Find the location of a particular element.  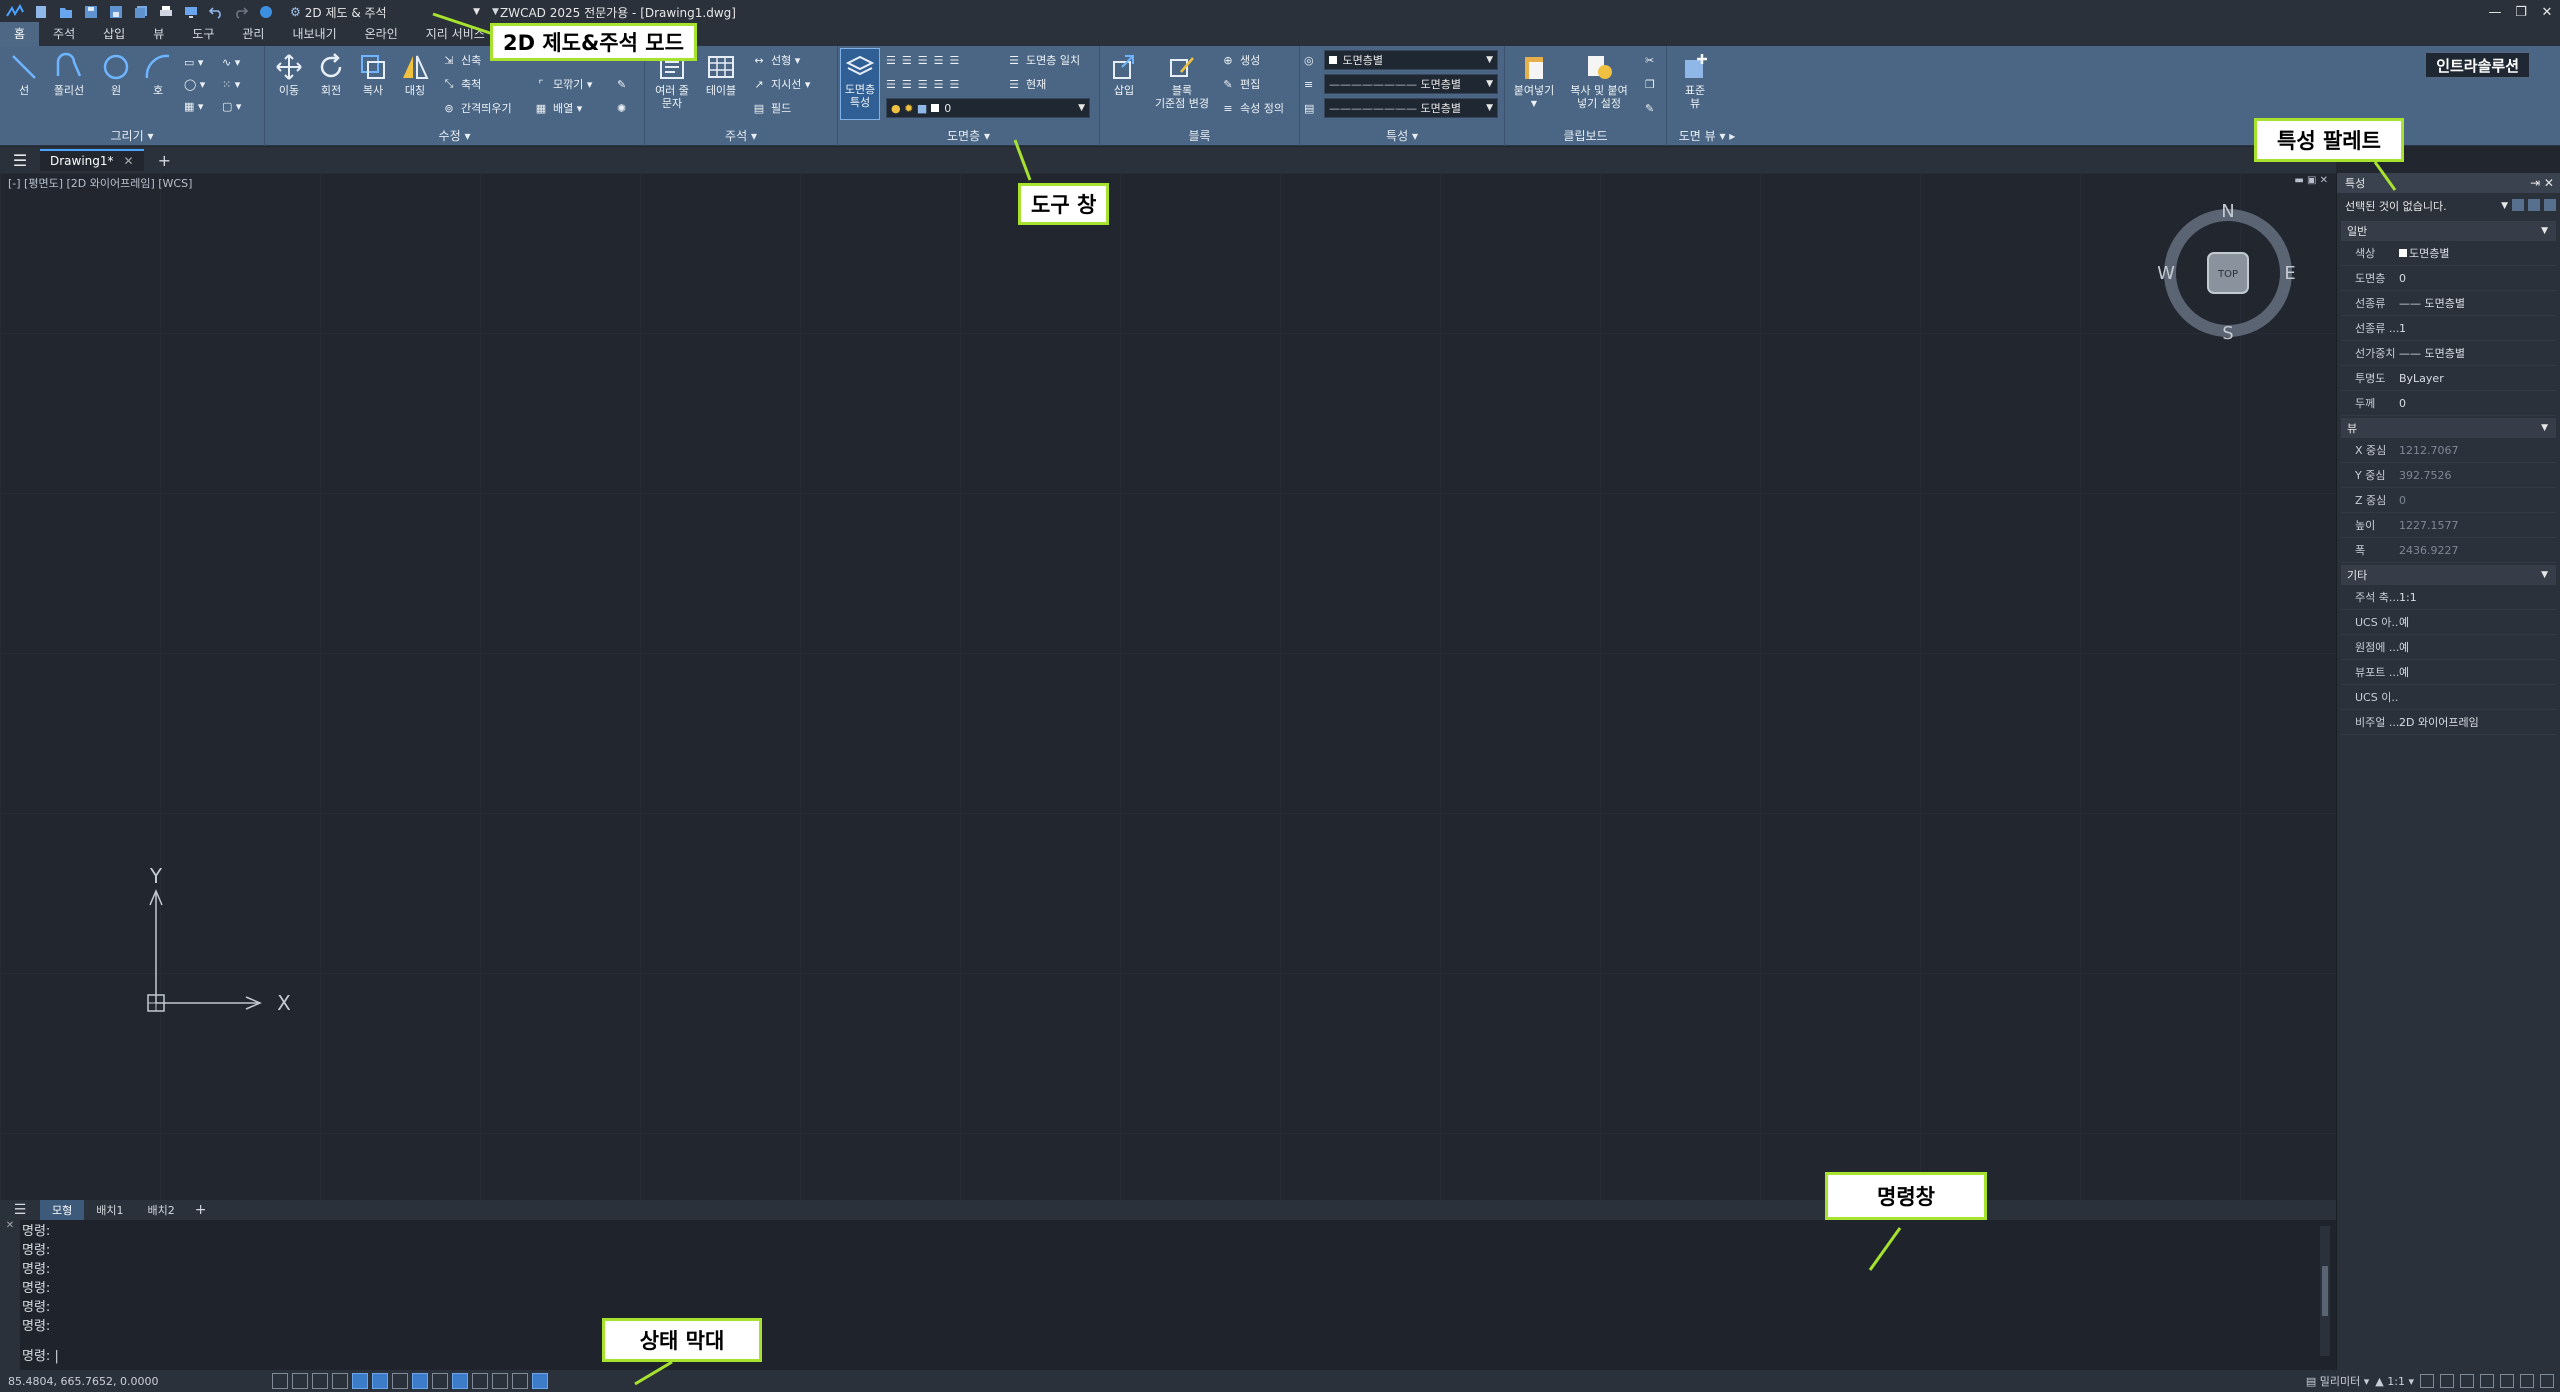

callout-properties-palette: 특성 팔레트 is located at coordinates (2329, 140).